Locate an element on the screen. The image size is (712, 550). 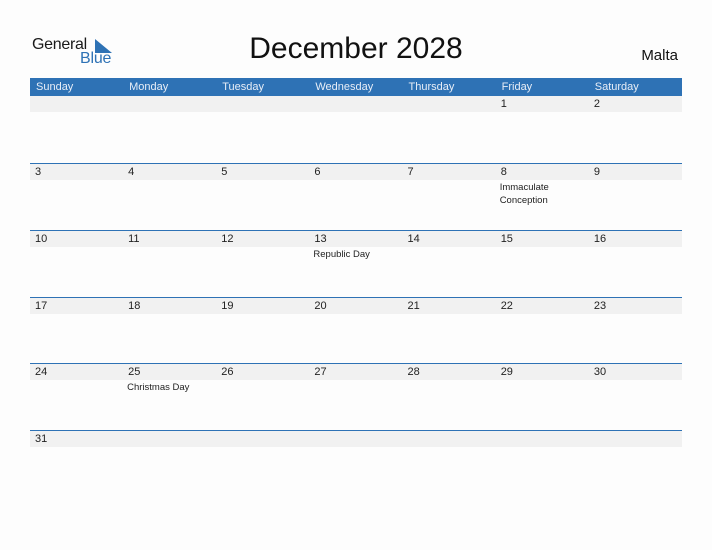
day-cell: 13 Republic Day is located at coordinates (355, 264).